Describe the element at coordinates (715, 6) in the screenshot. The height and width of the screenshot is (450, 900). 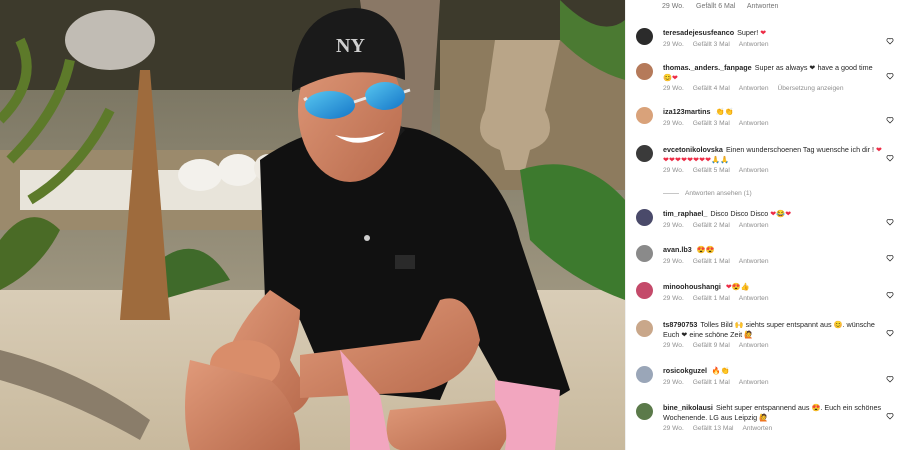
I see `comment-likes: Gefällt 6 Mal` at that location.